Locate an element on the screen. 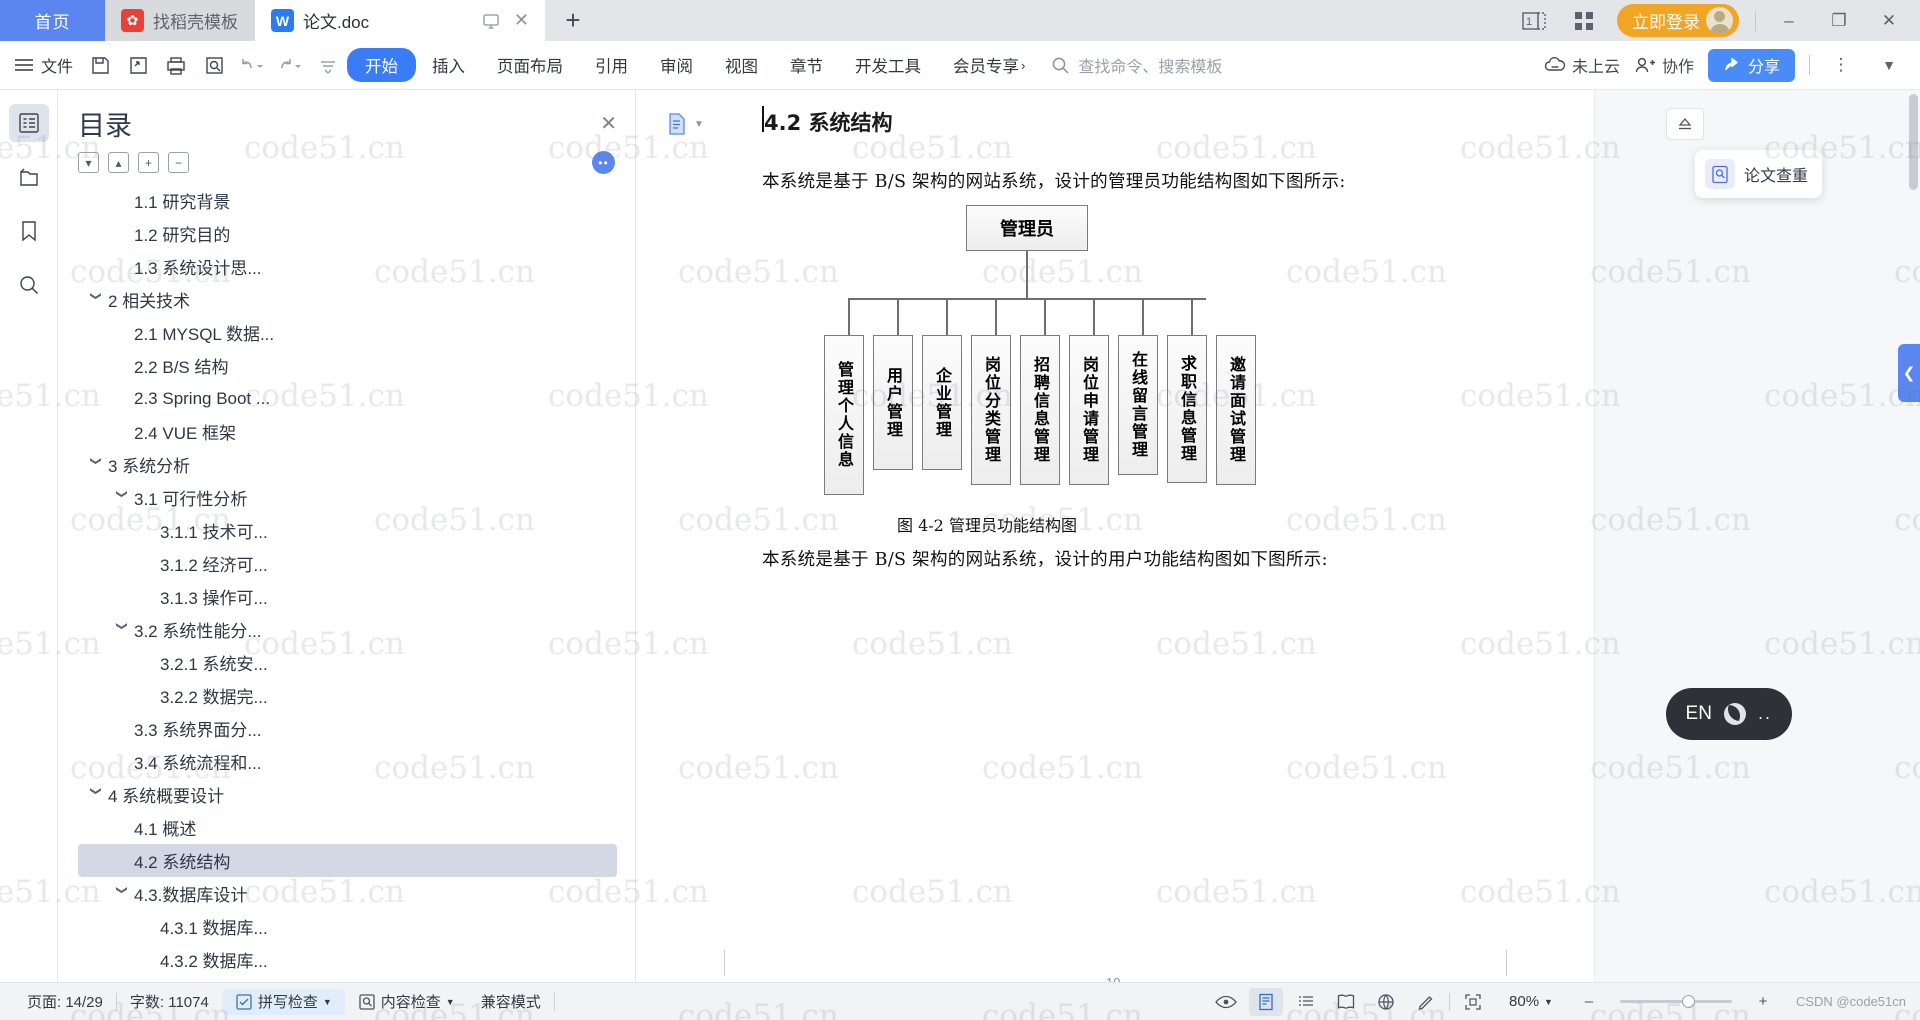 The image size is (1920, 1020). reading-layout-icon is located at coordinates (1346, 1002).